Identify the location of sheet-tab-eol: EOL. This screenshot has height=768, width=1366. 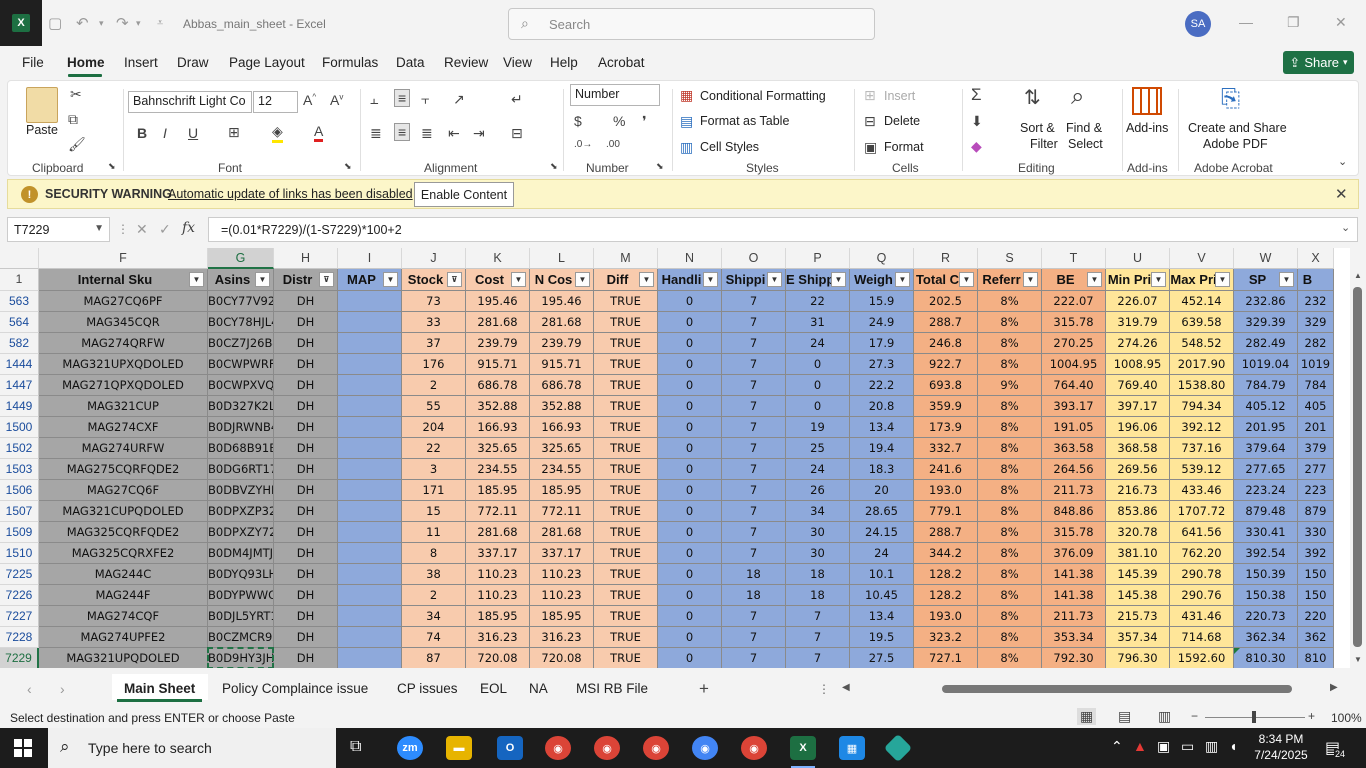
(493, 688).